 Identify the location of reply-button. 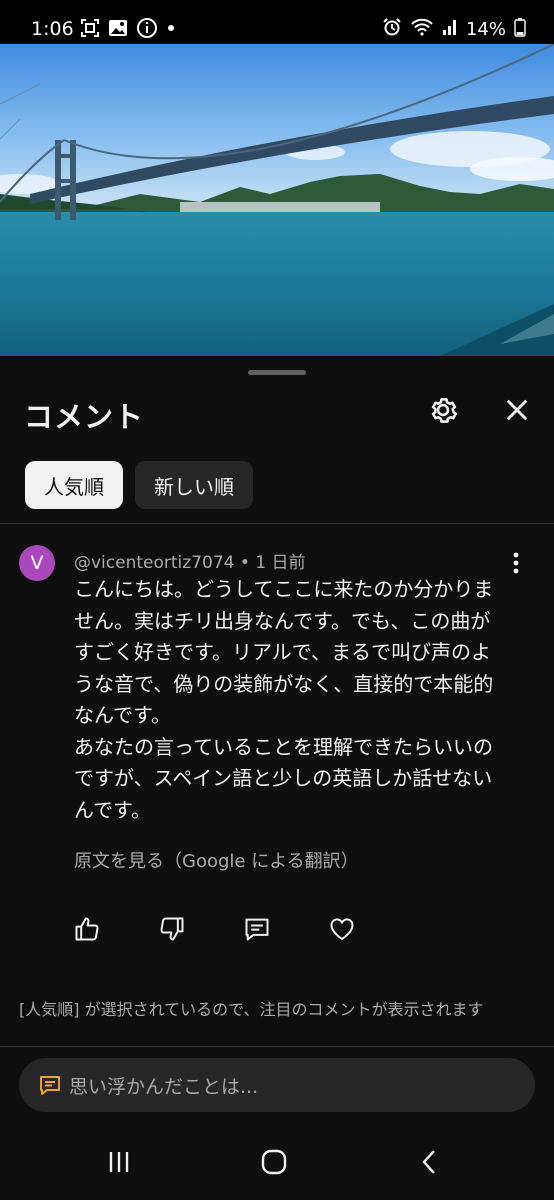
(257, 931).